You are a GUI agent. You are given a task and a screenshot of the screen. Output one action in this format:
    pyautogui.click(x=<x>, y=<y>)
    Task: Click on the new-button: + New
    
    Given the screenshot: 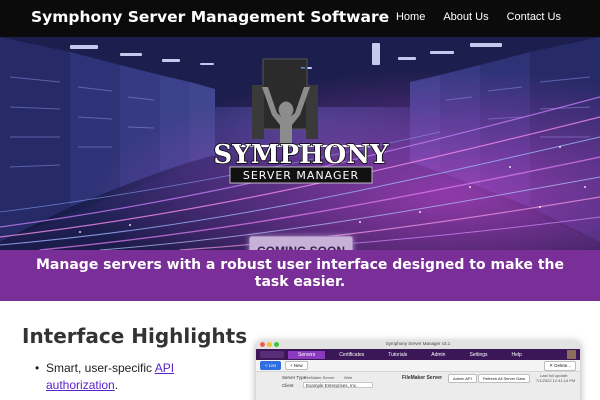 What is the action you would take?
    pyautogui.click(x=296, y=365)
    